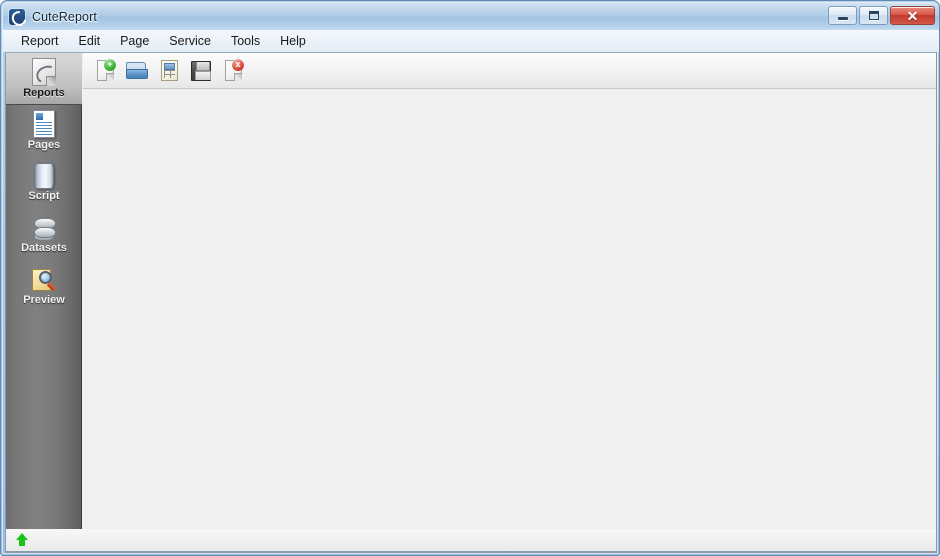 This screenshot has height=556, width=940. I want to click on close-button: ✕, so click(912, 15).